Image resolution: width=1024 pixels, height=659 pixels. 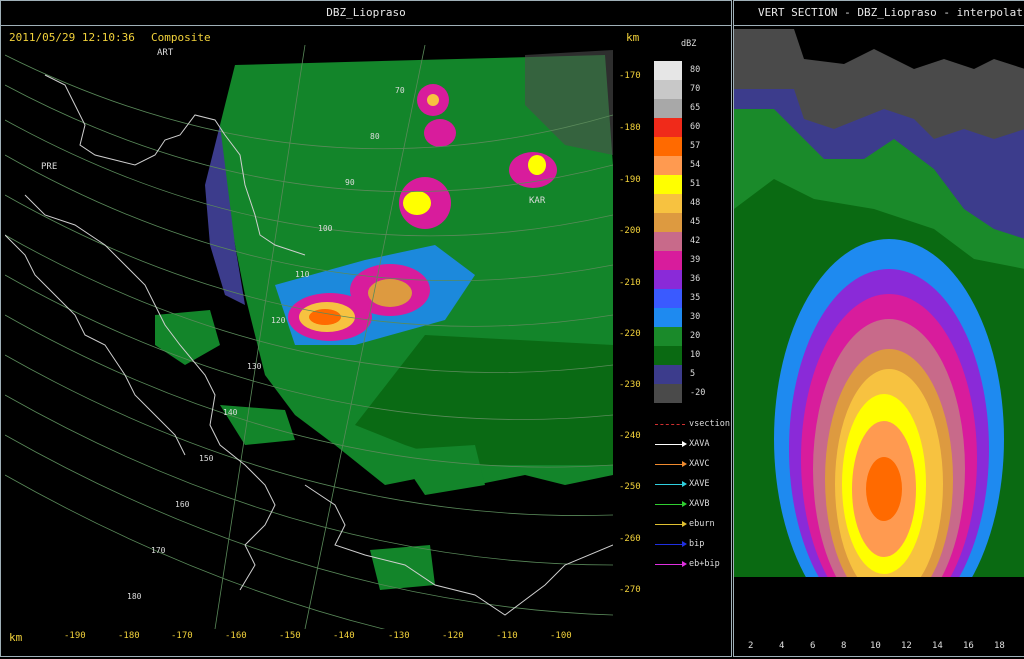 I want to click on x-tick: 6, so click(x=813, y=646).